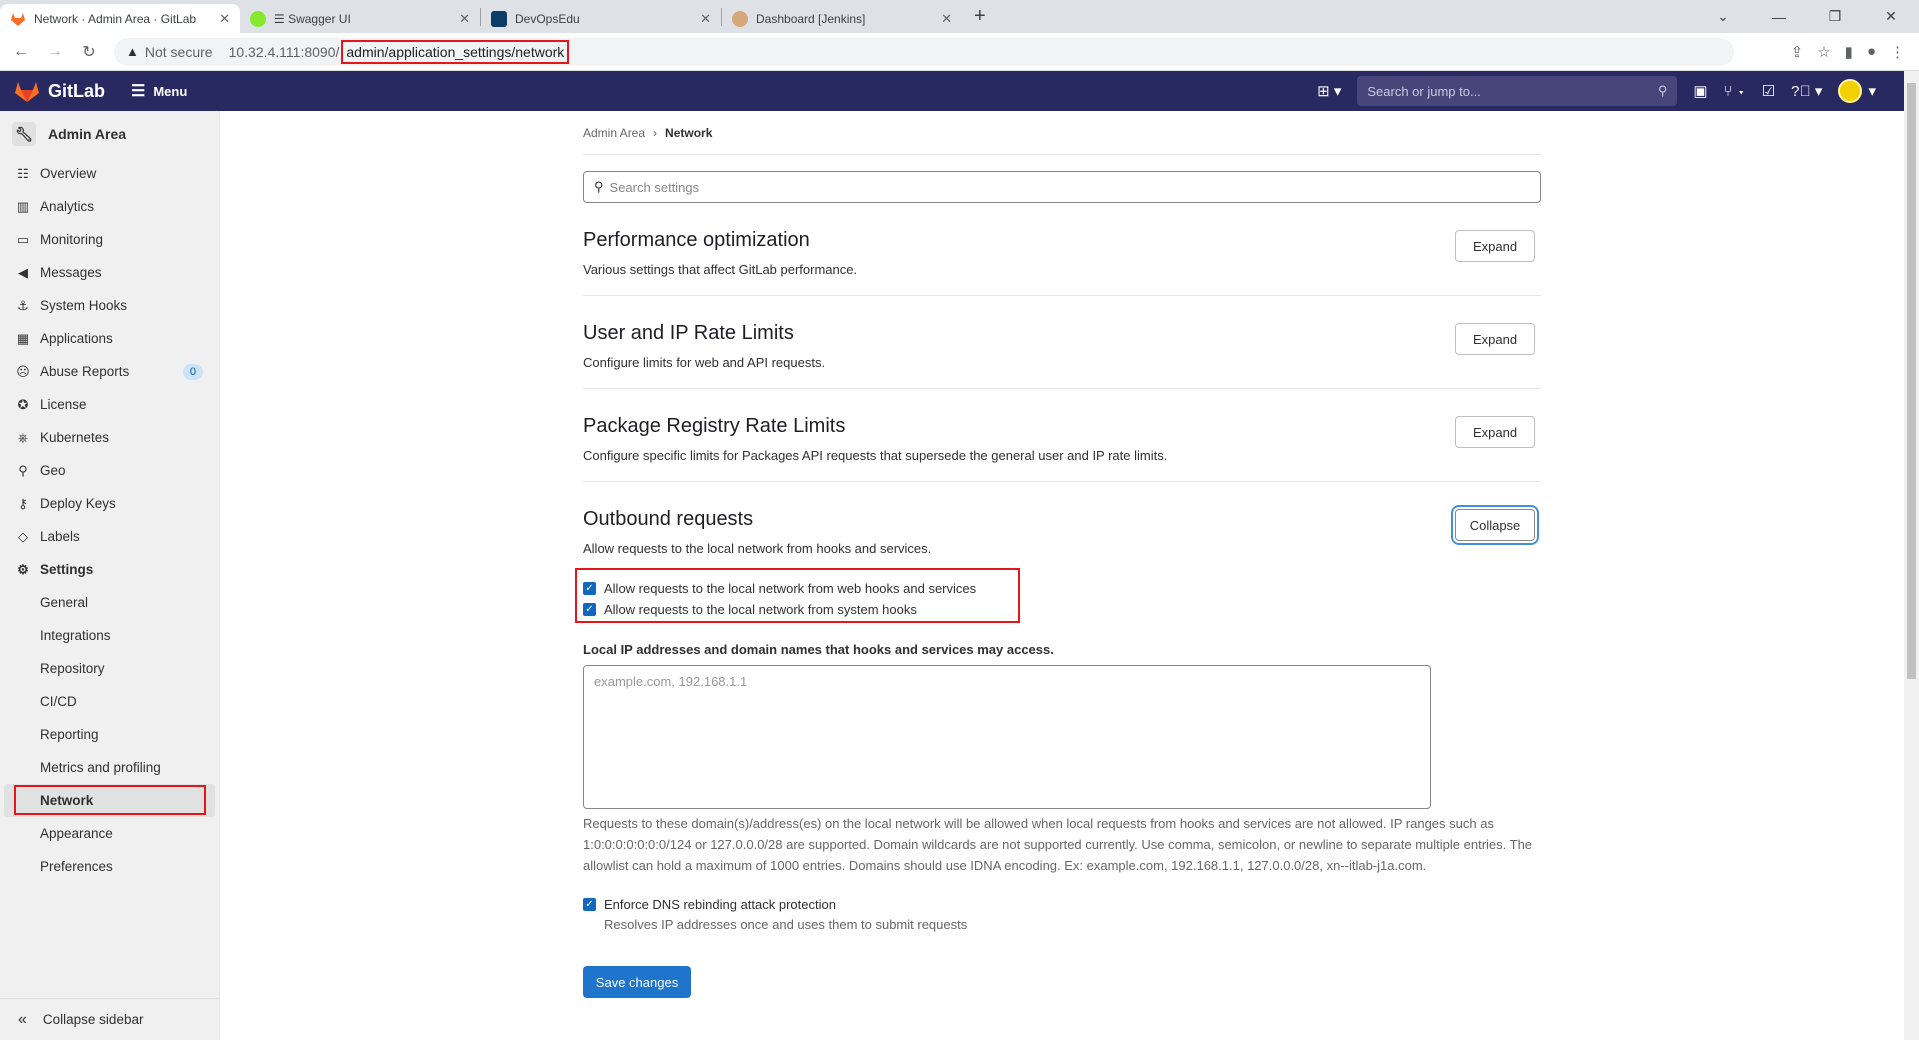 This screenshot has height=1040, width=1919. What do you see at coordinates (1823, 52) in the screenshot?
I see `bookmark-star-icon: ☆` at bounding box center [1823, 52].